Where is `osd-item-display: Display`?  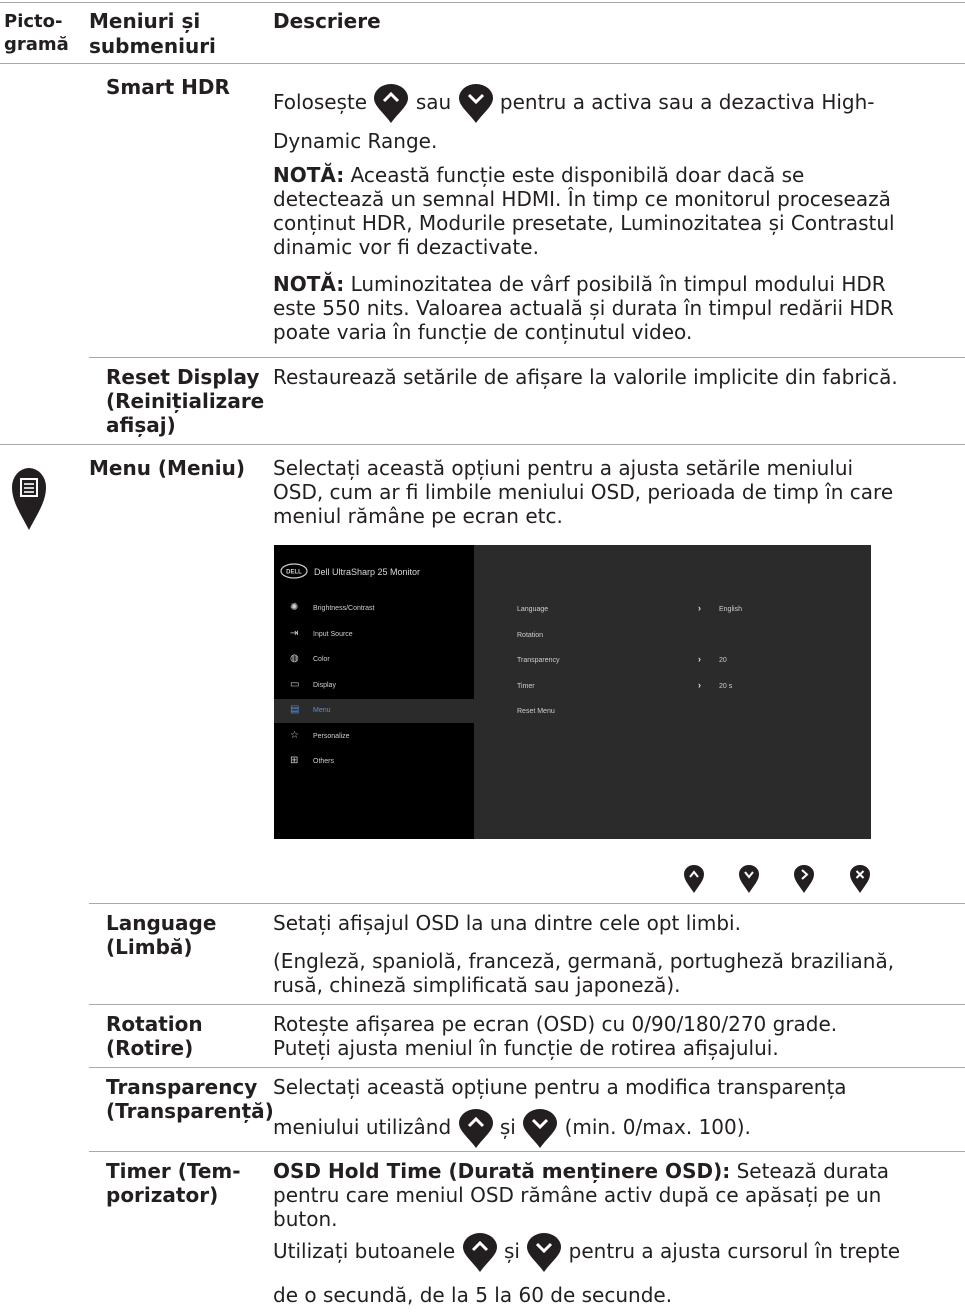 osd-item-display: Display is located at coordinates (324, 685).